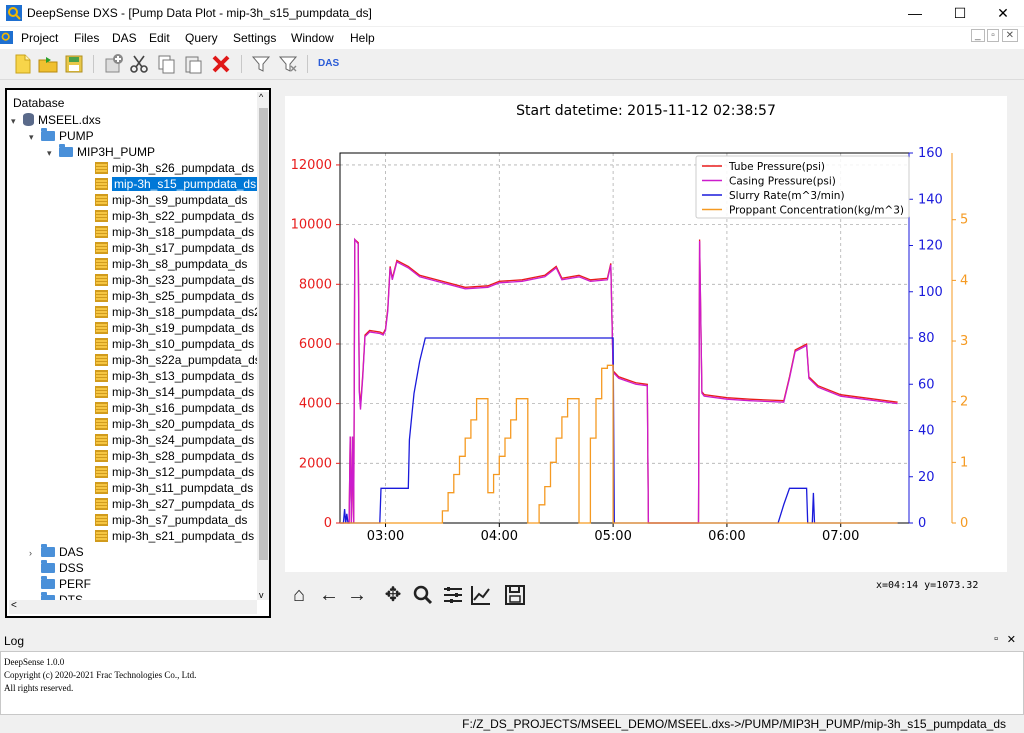 The height and width of the screenshot is (733, 1024). Describe the element at coordinates (34, 553) in the screenshot. I see `expand-arrow-icon: ›` at that location.